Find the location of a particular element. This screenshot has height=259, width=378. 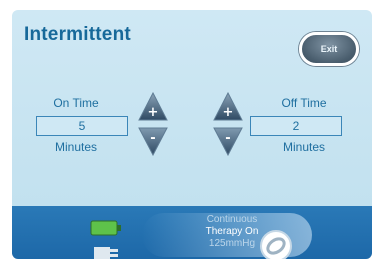

off-time-value: 2 is located at coordinates (296, 126).